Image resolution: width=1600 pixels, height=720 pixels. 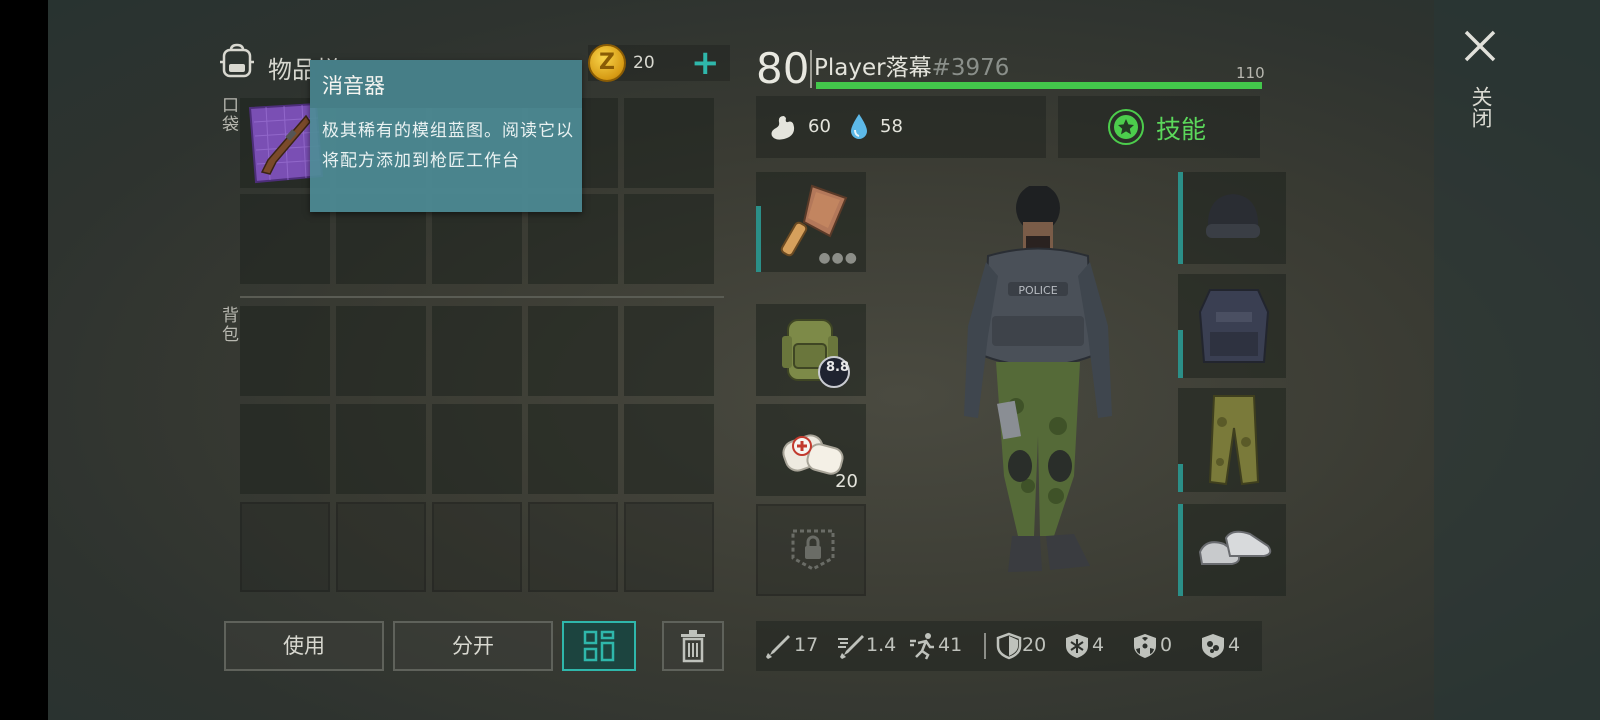 I want to click on backpack-badge: 8.8, so click(x=838, y=367).